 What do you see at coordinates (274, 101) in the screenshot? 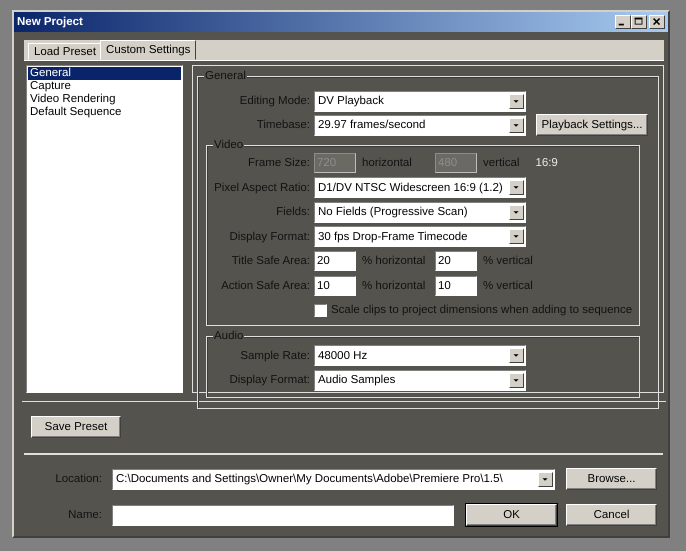
I see `field-label: Editing Mode:` at bounding box center [274, 101].